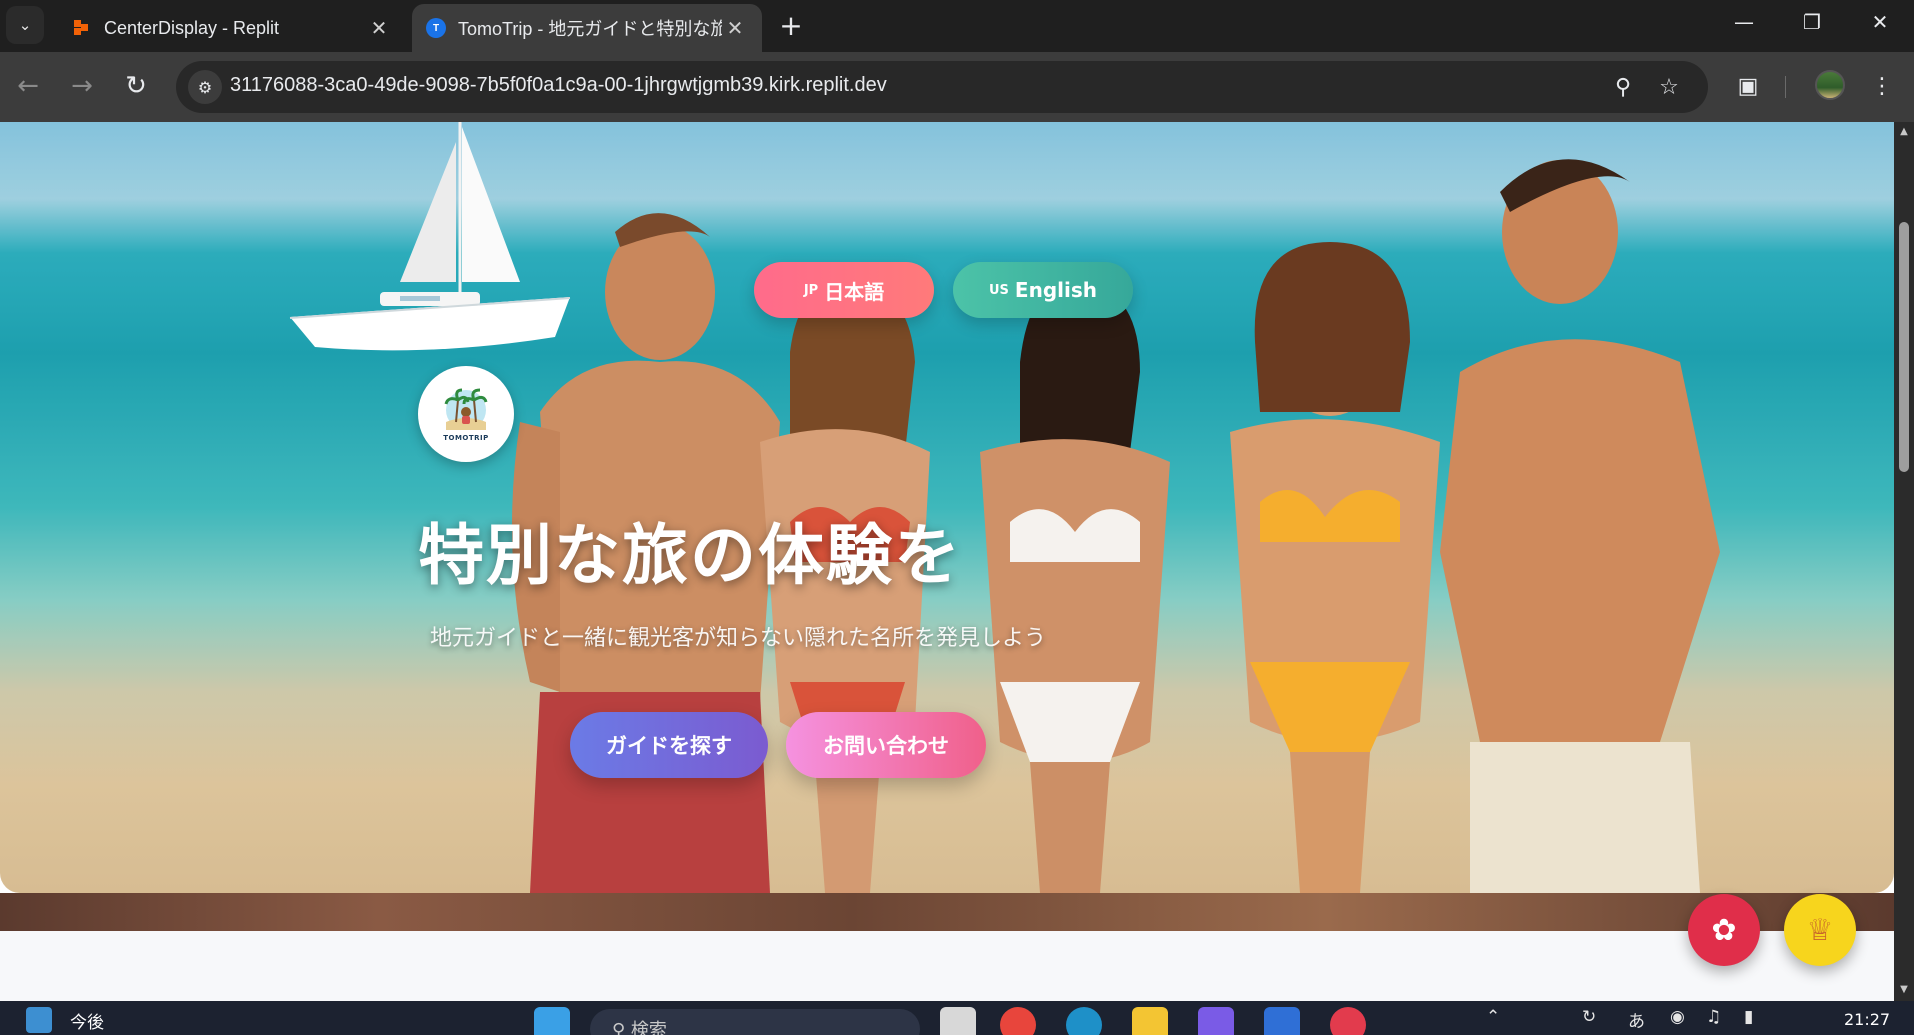 This screenshot has height=1035, width=1914. I want to click on minimize-button: —, so click(1744, 22).